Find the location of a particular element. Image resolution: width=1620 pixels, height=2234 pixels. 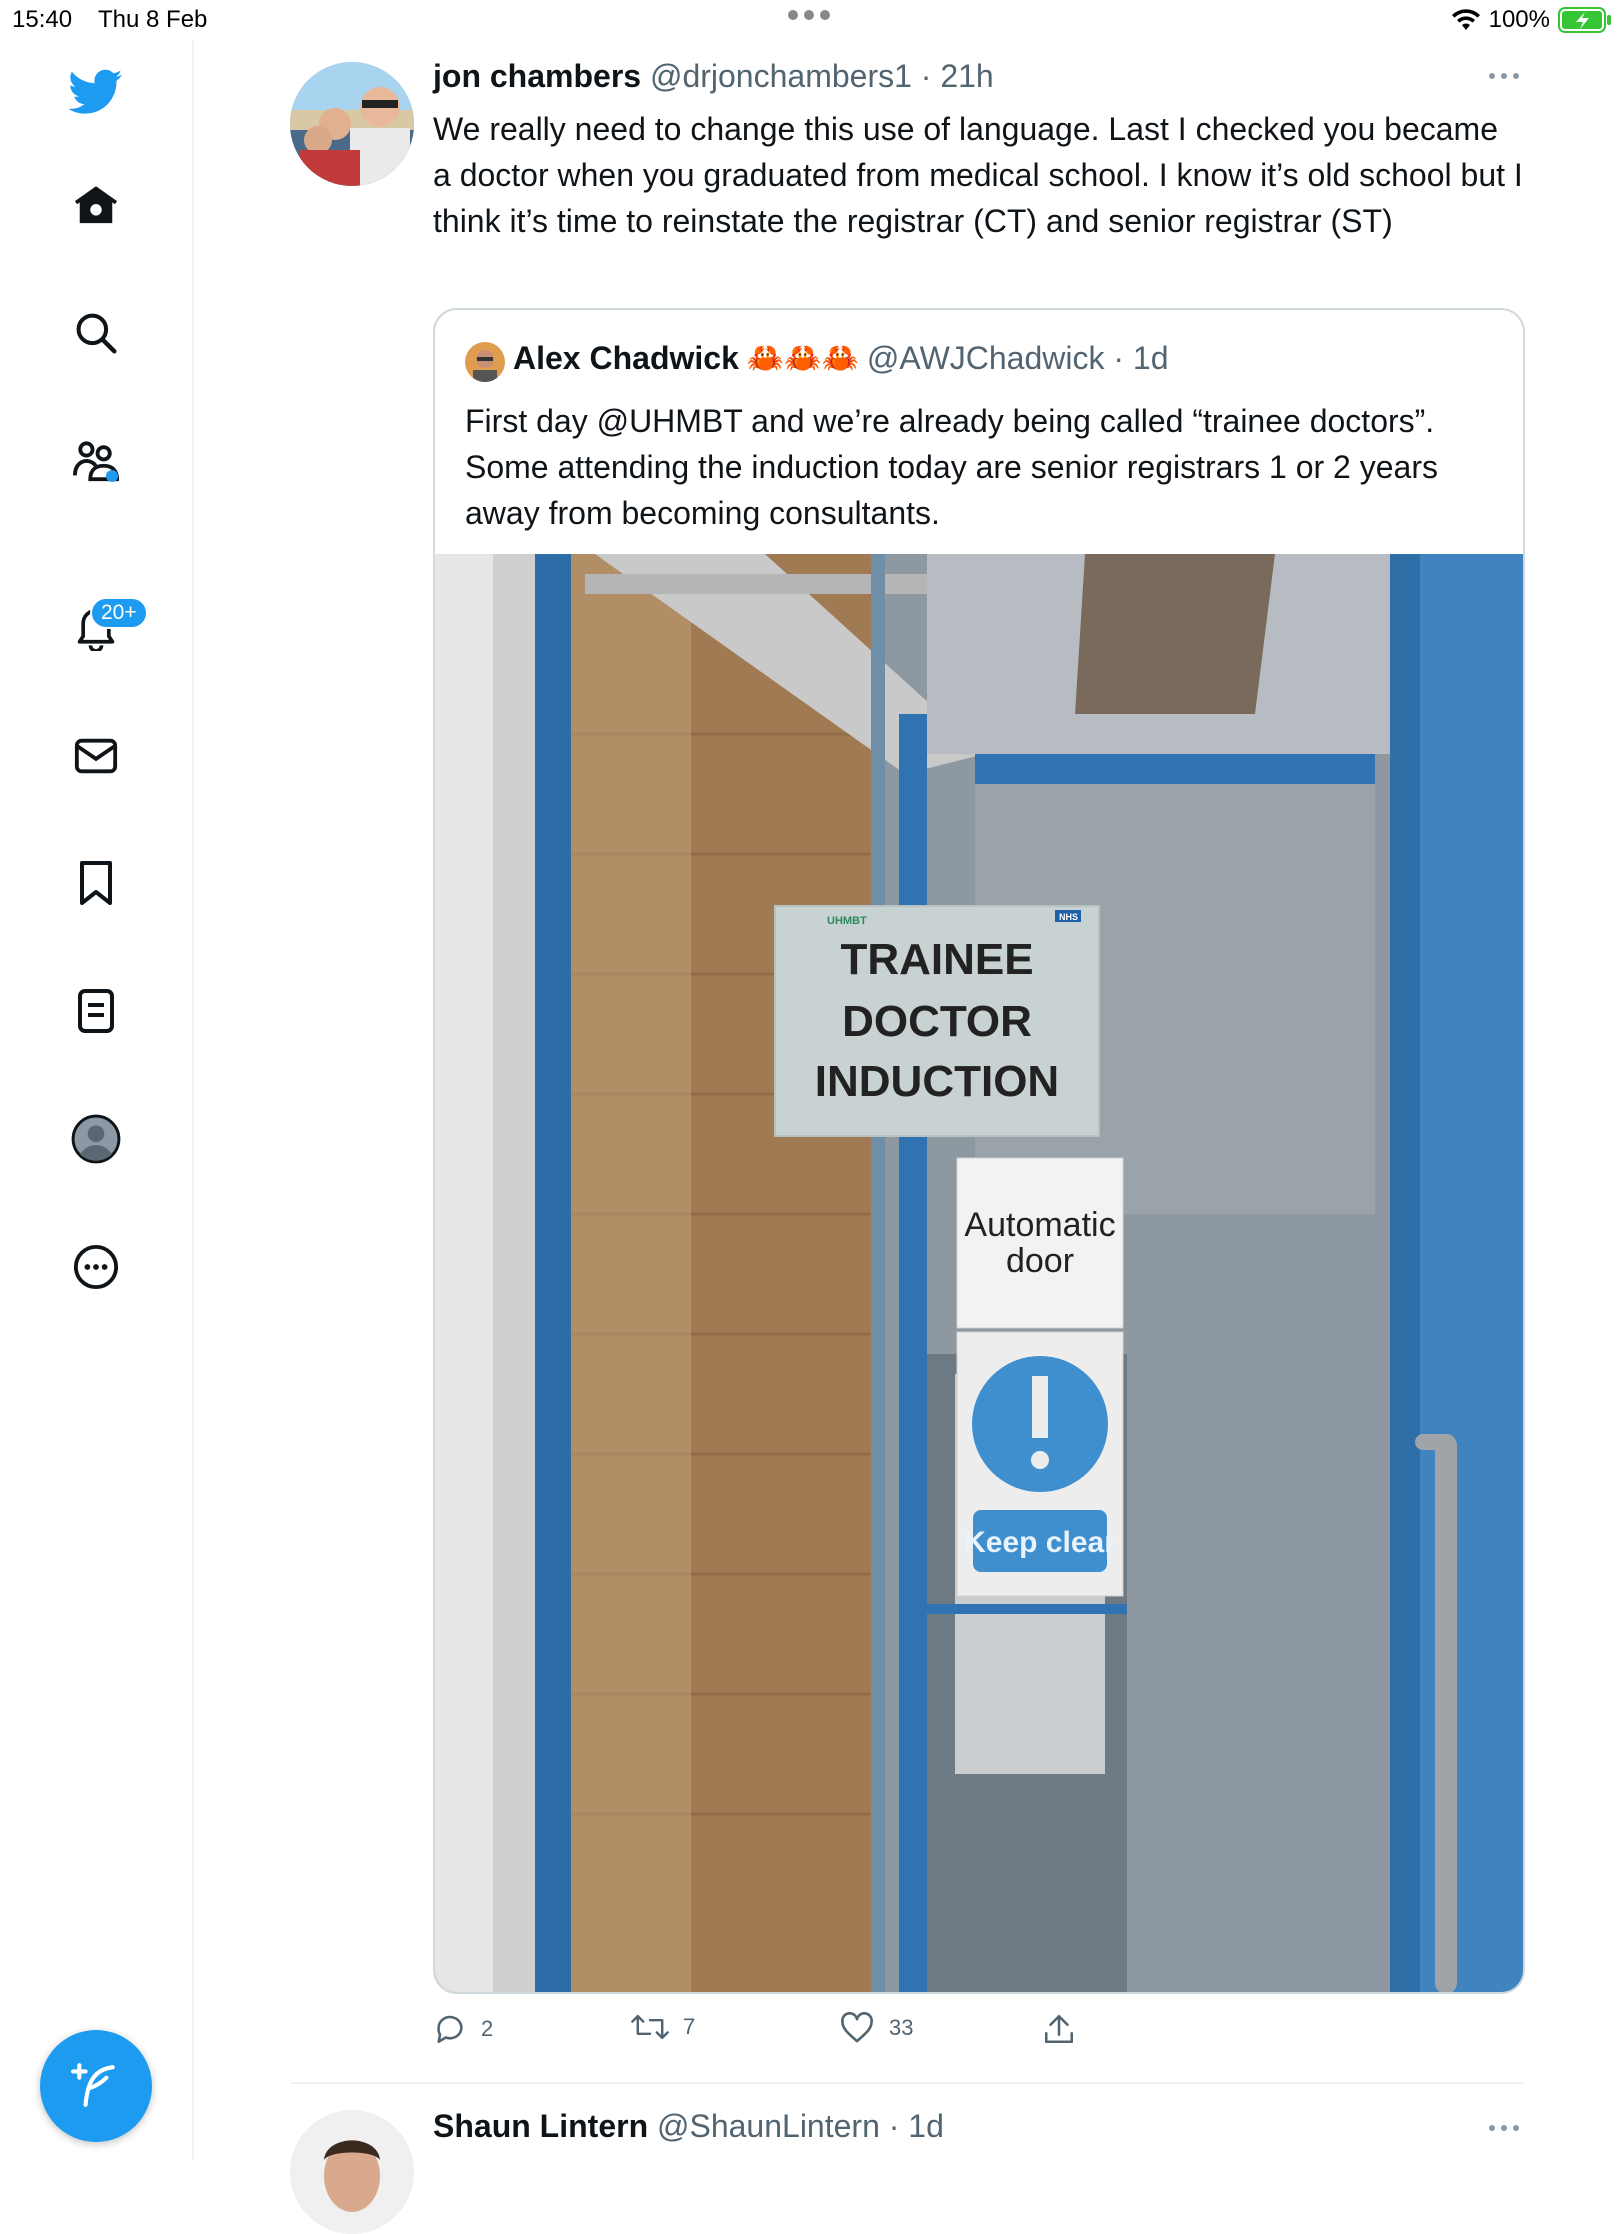

home-icon is located at coordinates (96, 205).